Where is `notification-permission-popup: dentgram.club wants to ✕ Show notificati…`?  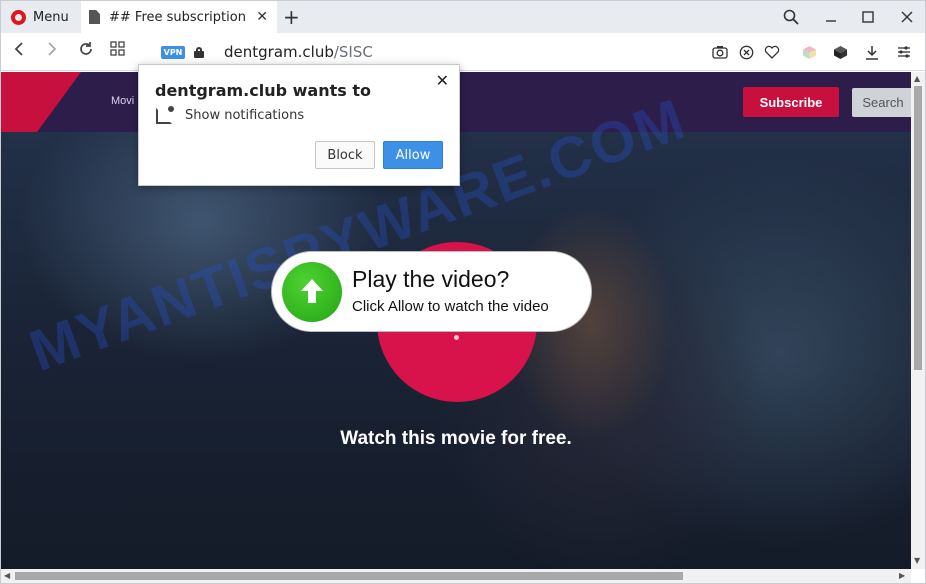 notification-permission-popup: dentgram.club wants to ✕ Show notificati… is located at coordinates (299, 125).